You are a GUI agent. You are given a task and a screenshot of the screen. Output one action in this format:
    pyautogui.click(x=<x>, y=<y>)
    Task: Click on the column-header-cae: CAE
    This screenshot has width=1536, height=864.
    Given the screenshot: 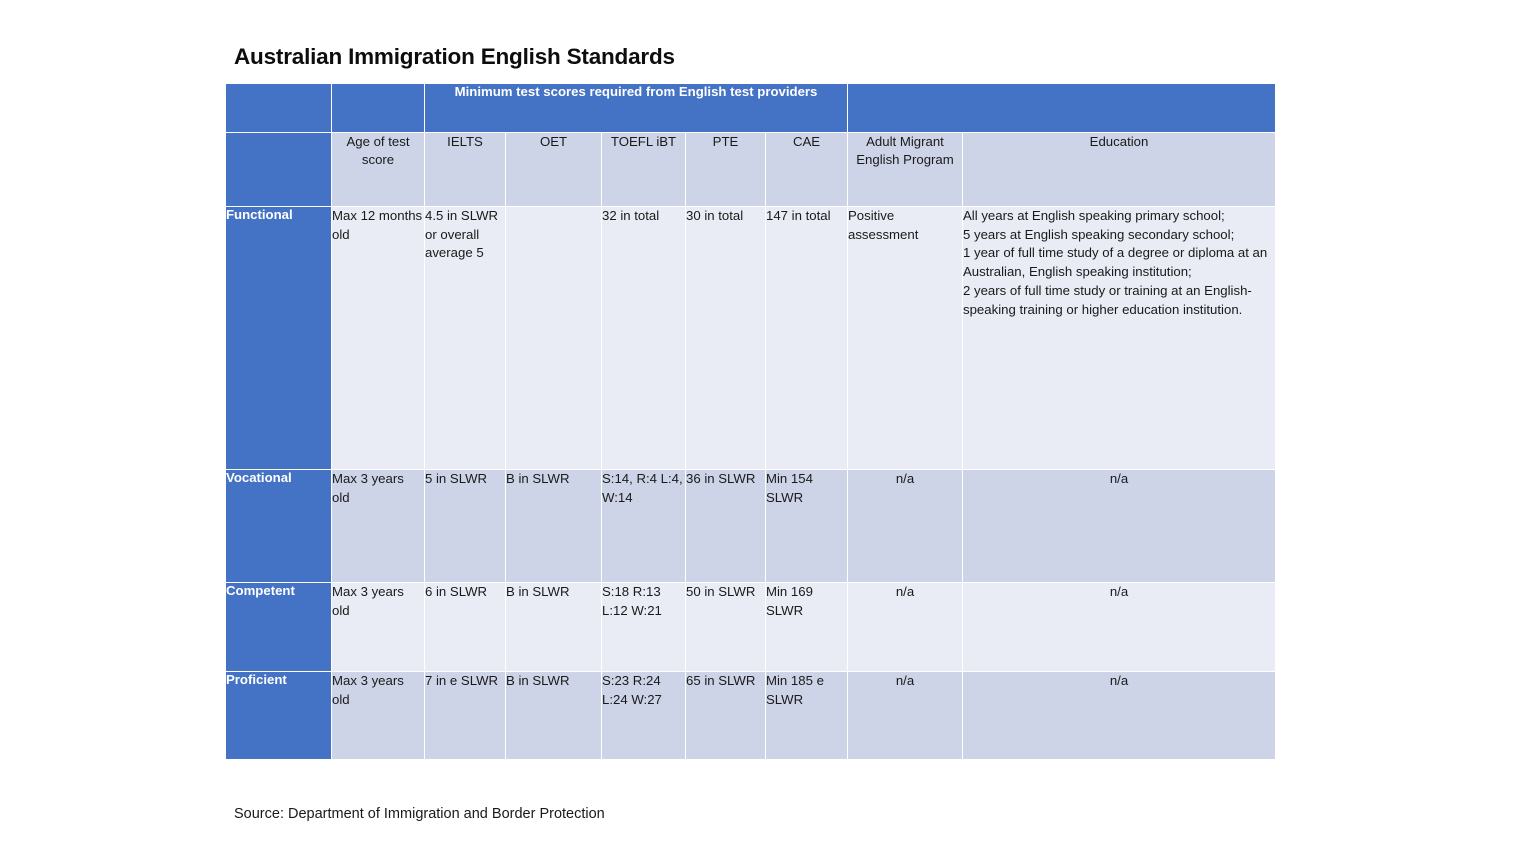 What is the action you would take?
    pyautogui.click(x=806, y=169)
    